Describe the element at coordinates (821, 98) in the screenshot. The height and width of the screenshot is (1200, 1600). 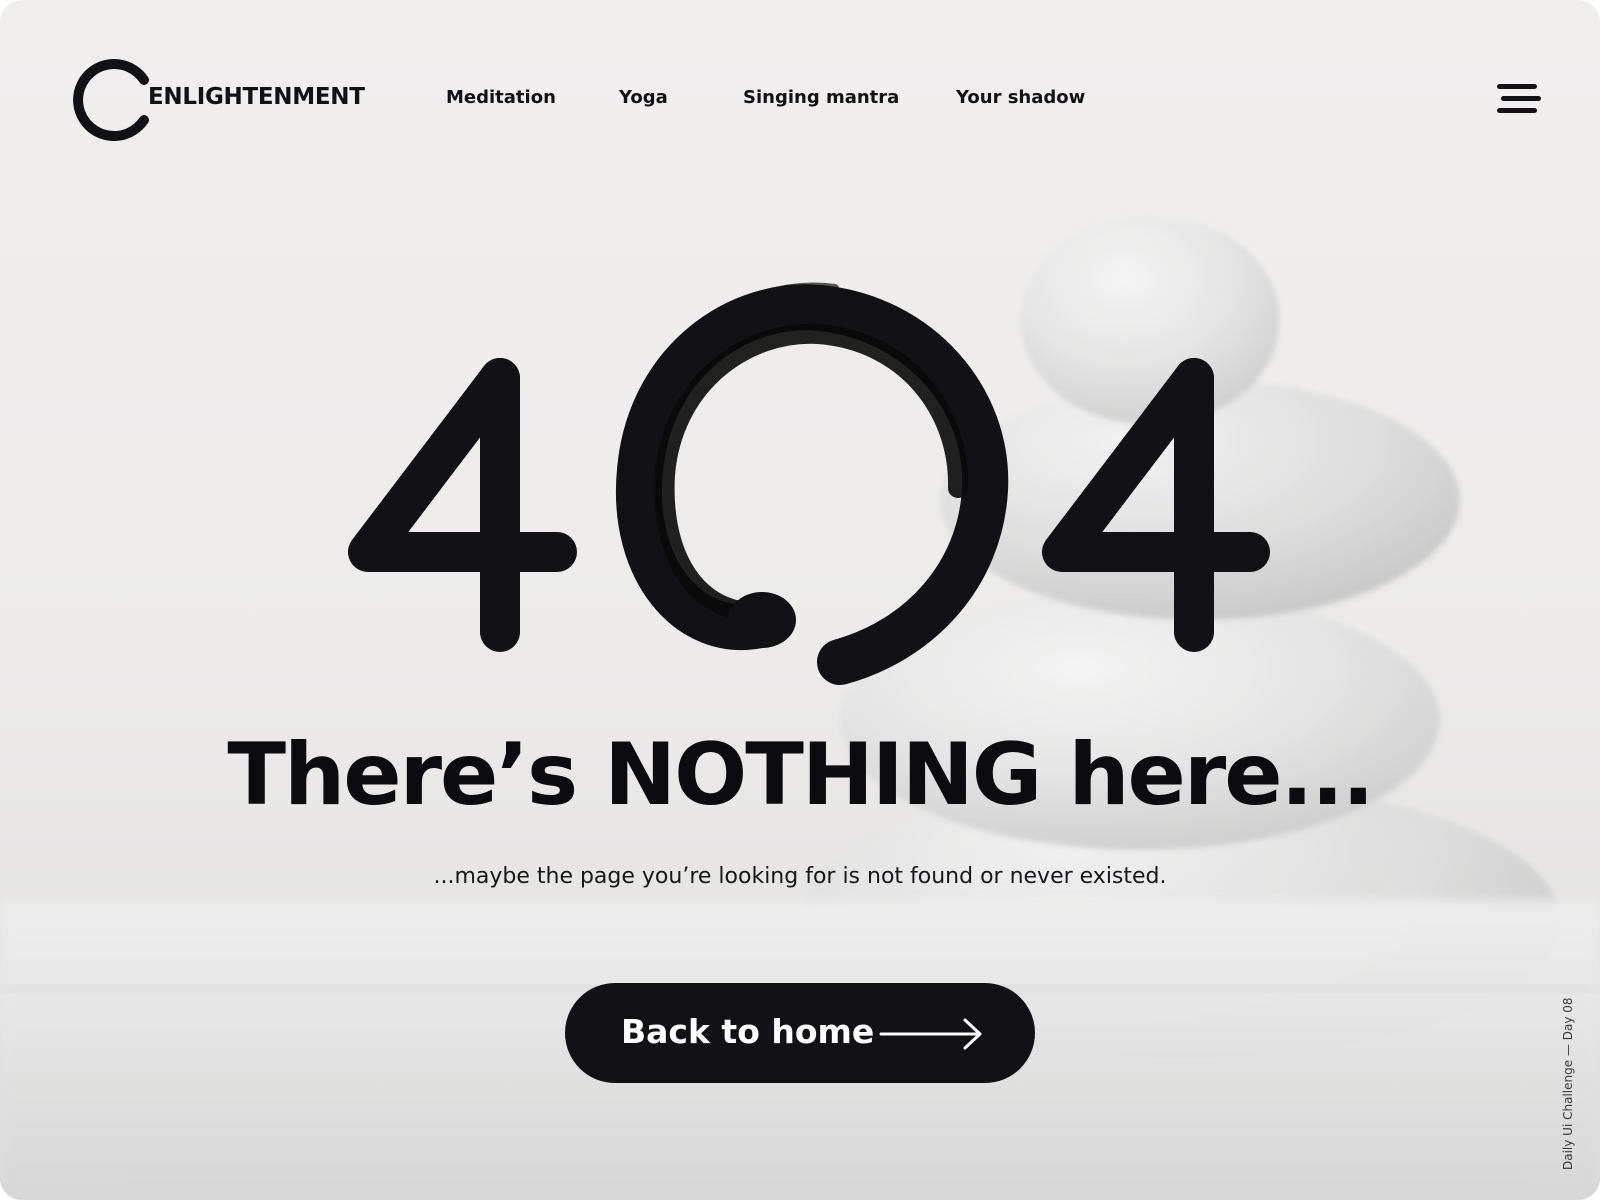
I see `nav-item-singing-mantra: Singing mantra` at that location.